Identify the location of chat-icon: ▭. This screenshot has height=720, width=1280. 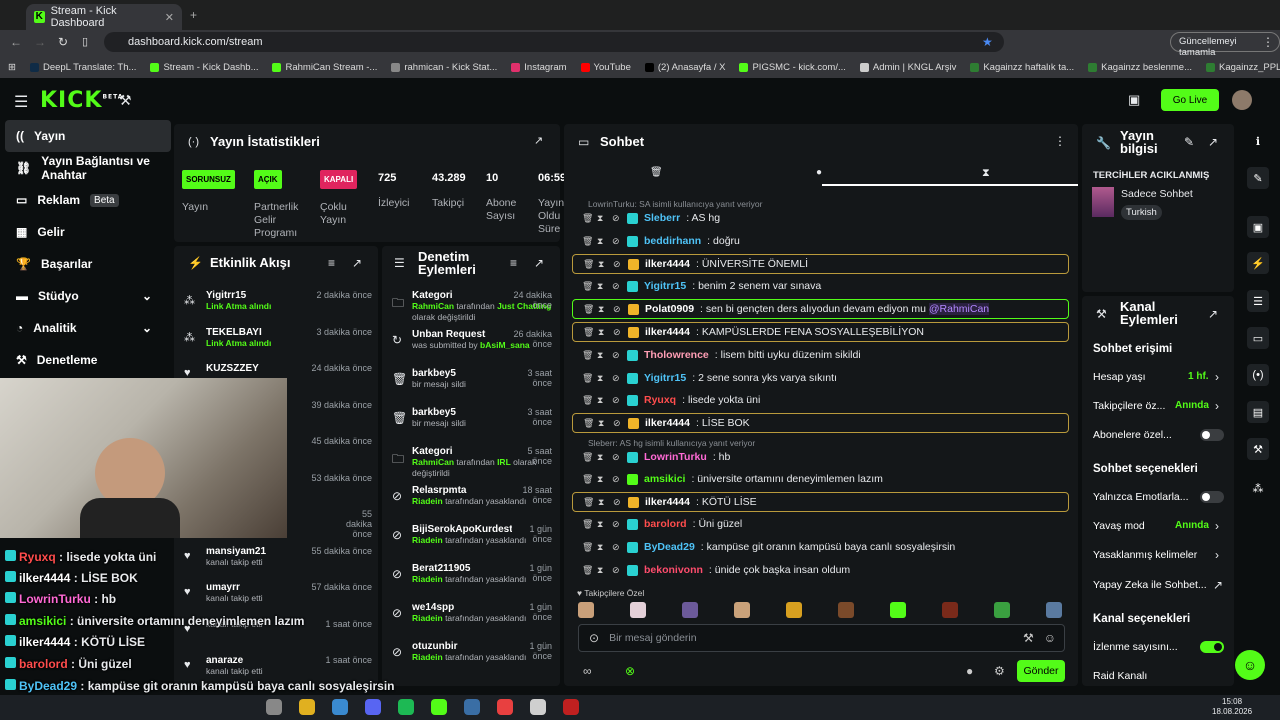
(1258, 338).